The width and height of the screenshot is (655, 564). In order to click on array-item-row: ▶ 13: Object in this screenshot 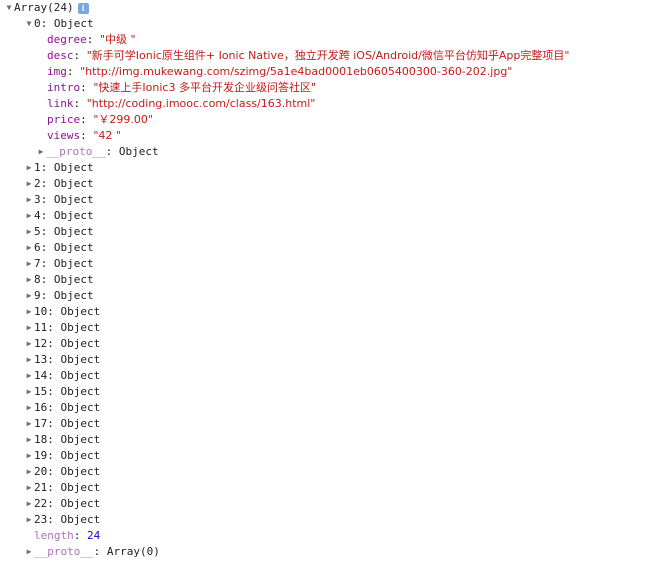, I will do `click(62, 360)`.